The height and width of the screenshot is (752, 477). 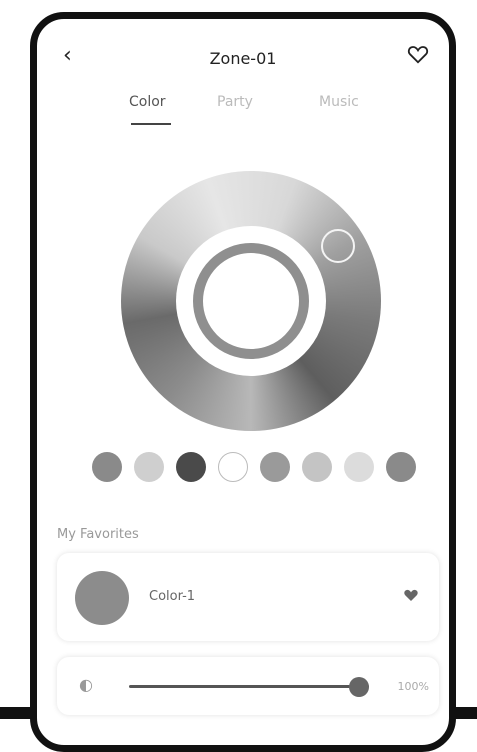 What do you see at coordinates (172, 596) in the screenshot?
I see `favorite-color-name: Color-1` at bounding box center [172, 596].